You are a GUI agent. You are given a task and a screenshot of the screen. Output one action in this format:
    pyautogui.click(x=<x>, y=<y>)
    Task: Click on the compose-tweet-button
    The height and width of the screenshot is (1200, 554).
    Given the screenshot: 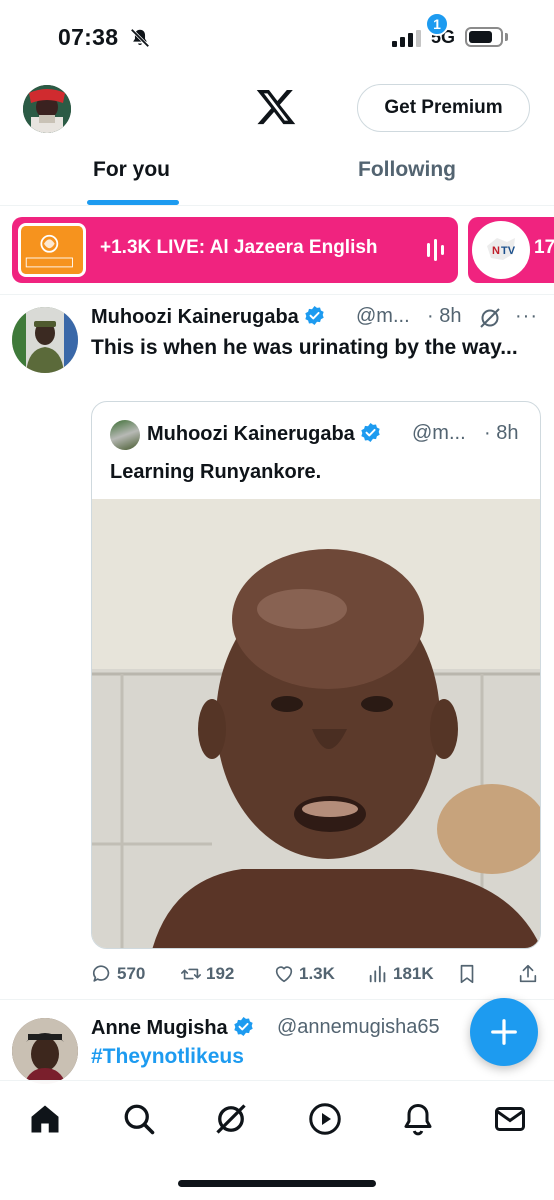 What is the action you would take?
    pyautogui.click(x=504, y=1032)
    